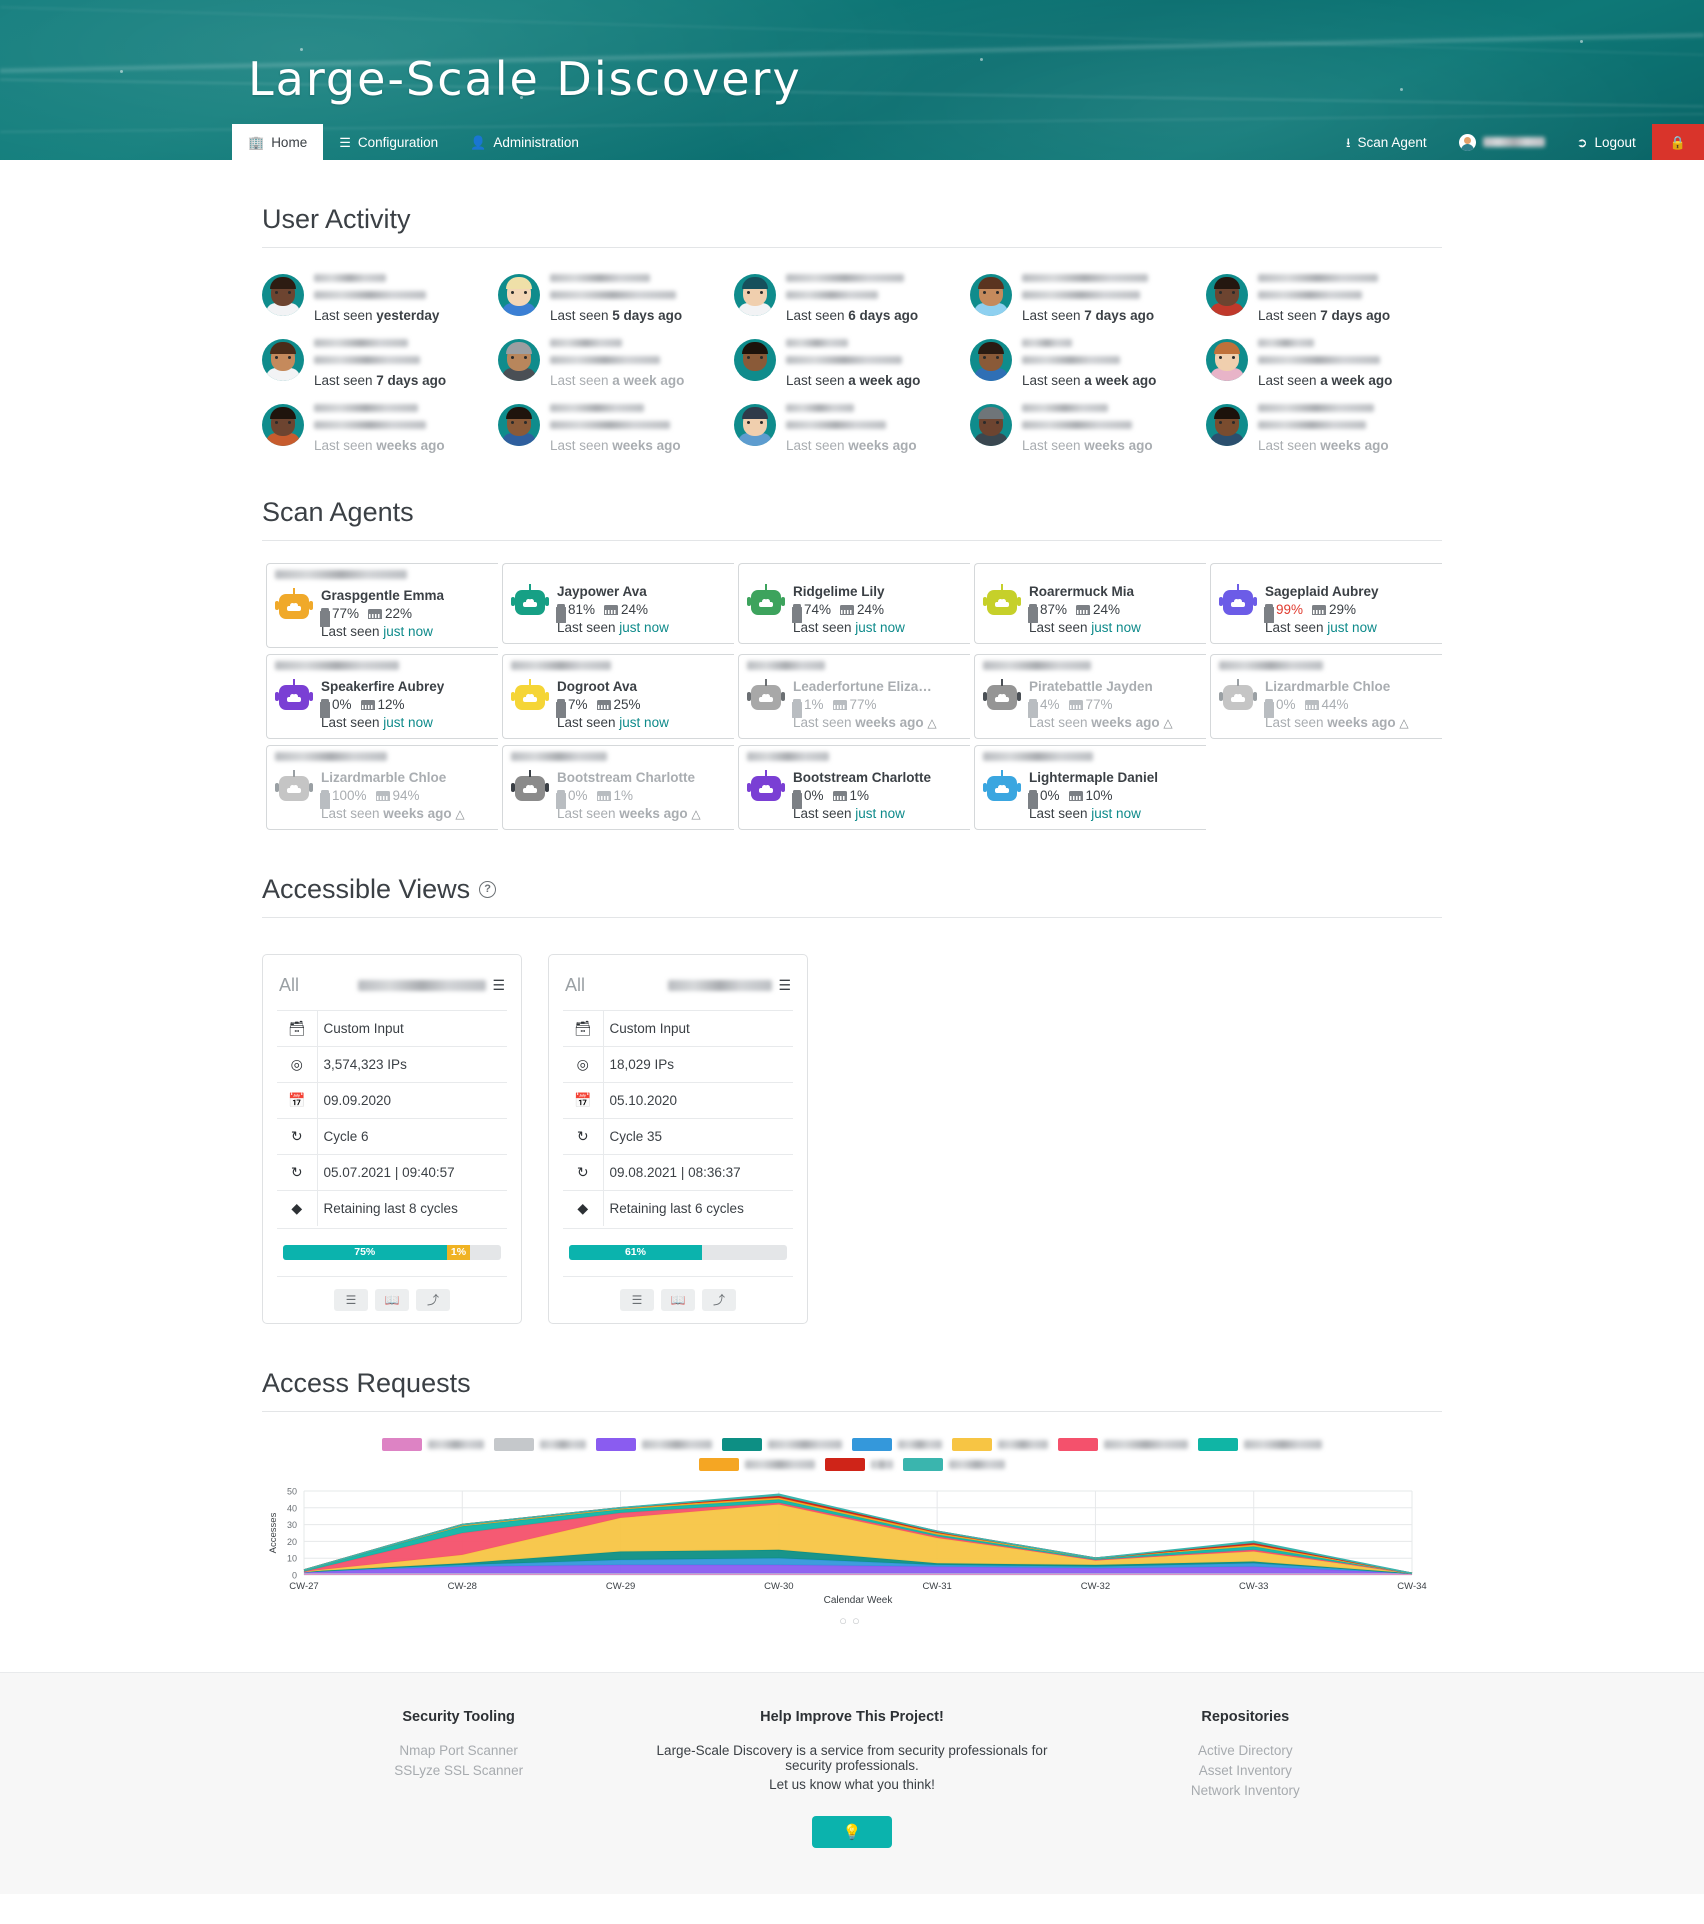  Describe the element at coordinates (365, 1252) in the screenshot. I see `progress-segment: 75%` at that location.